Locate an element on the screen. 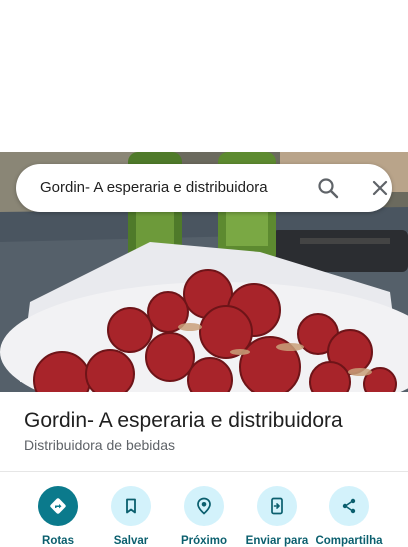  bookmark-icon is located at coordinates (131, 506).